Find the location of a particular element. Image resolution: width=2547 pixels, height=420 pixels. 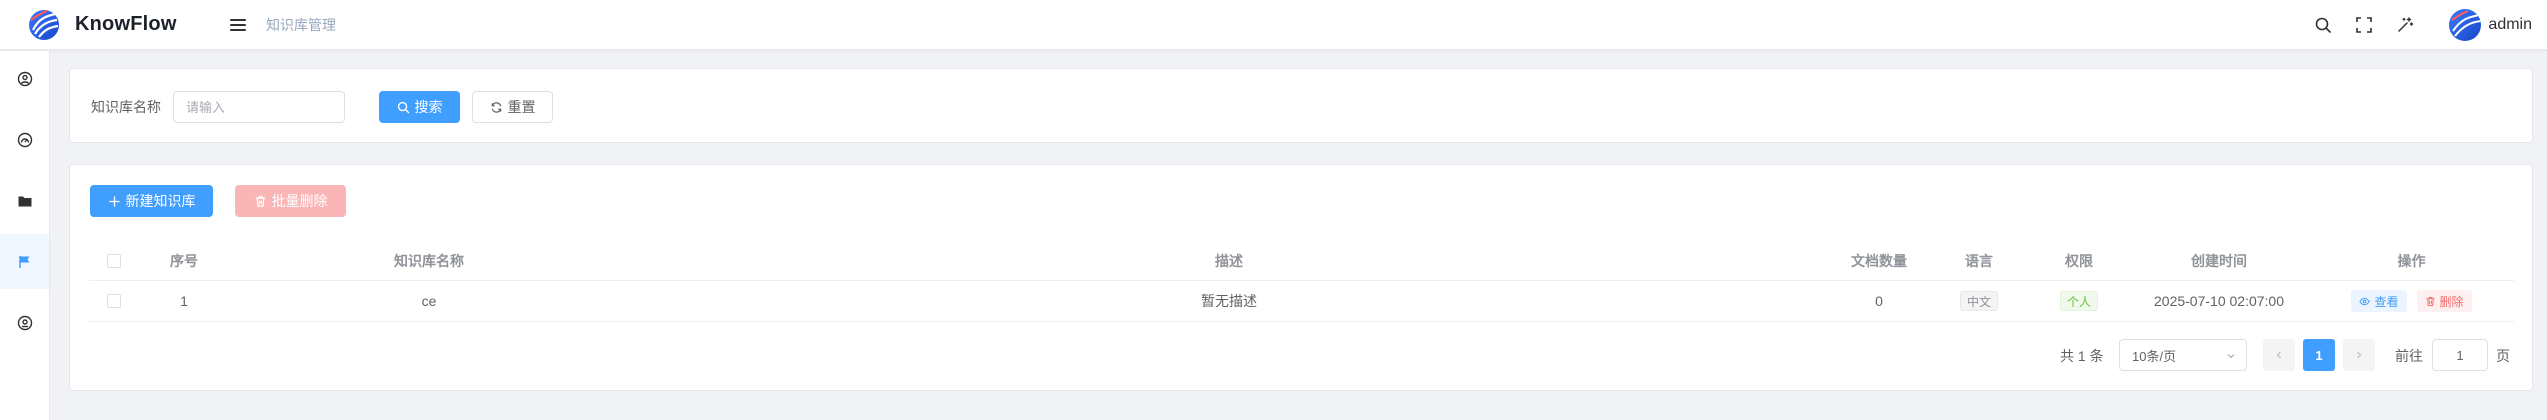

next-page-button is located at coordinates (2359, 355).